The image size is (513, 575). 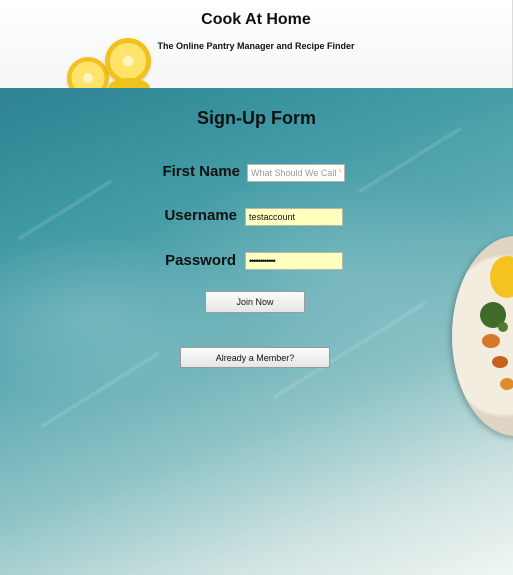 What do you see at coordinates (256, 19) in the screenshot?
I see `site-title: Cook At Home` at bounding box center [256, 19].